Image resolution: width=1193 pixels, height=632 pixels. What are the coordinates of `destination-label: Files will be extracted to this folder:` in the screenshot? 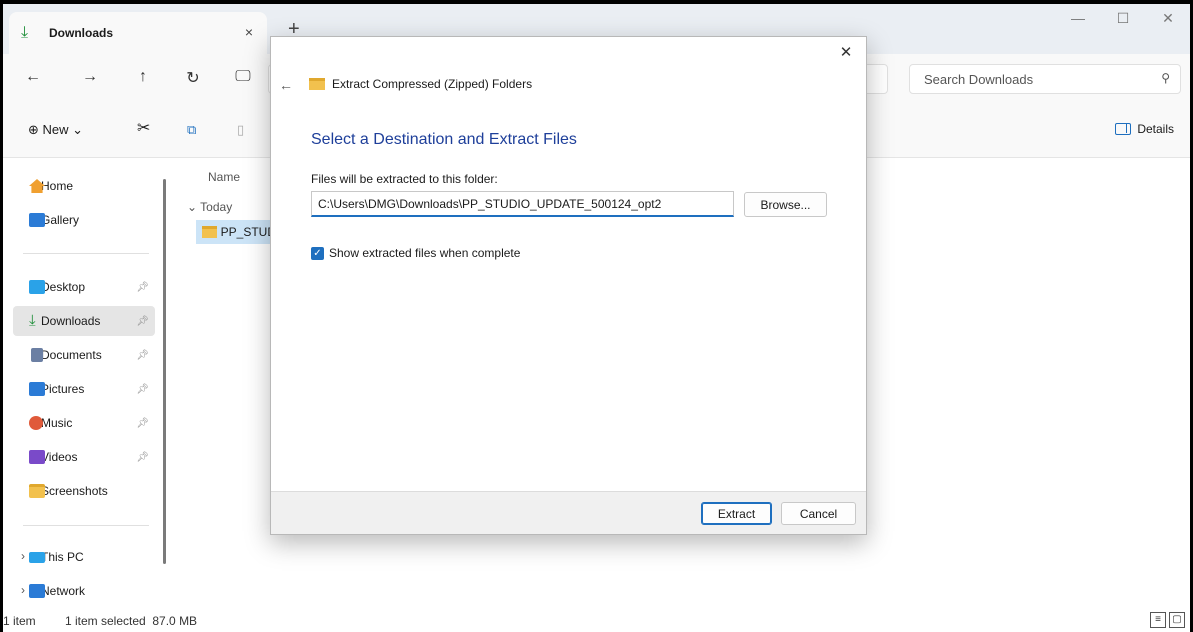 It's located at (404, 179).